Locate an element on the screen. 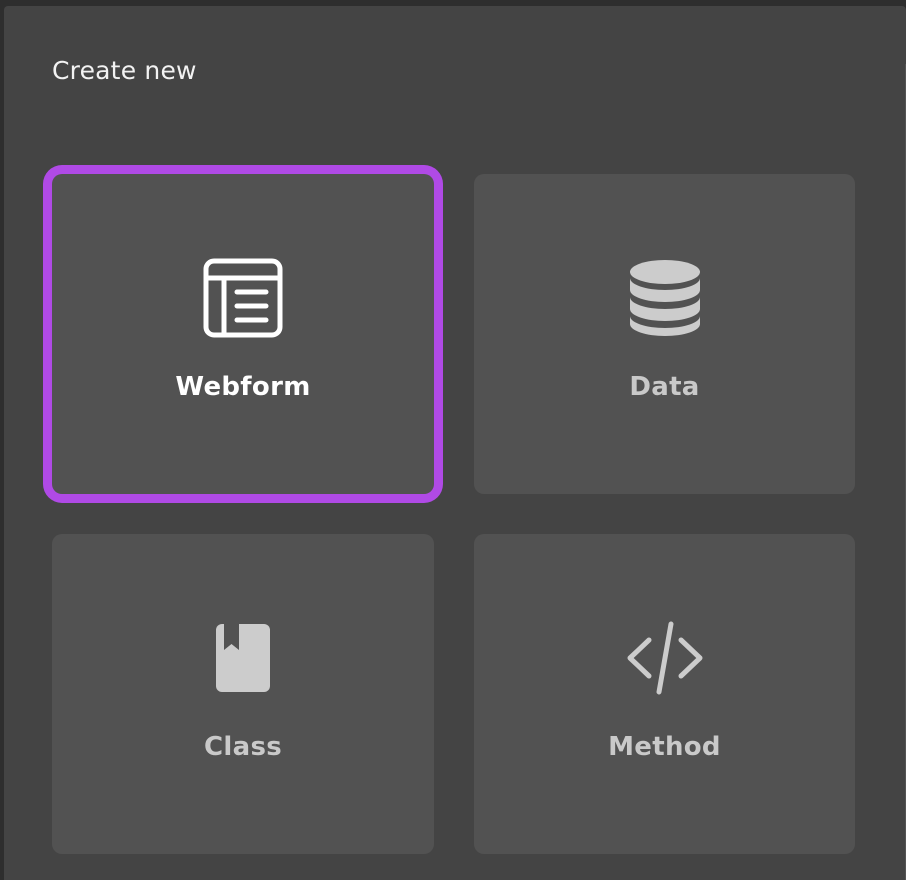  book-icon is located at coordinates (243, 658).